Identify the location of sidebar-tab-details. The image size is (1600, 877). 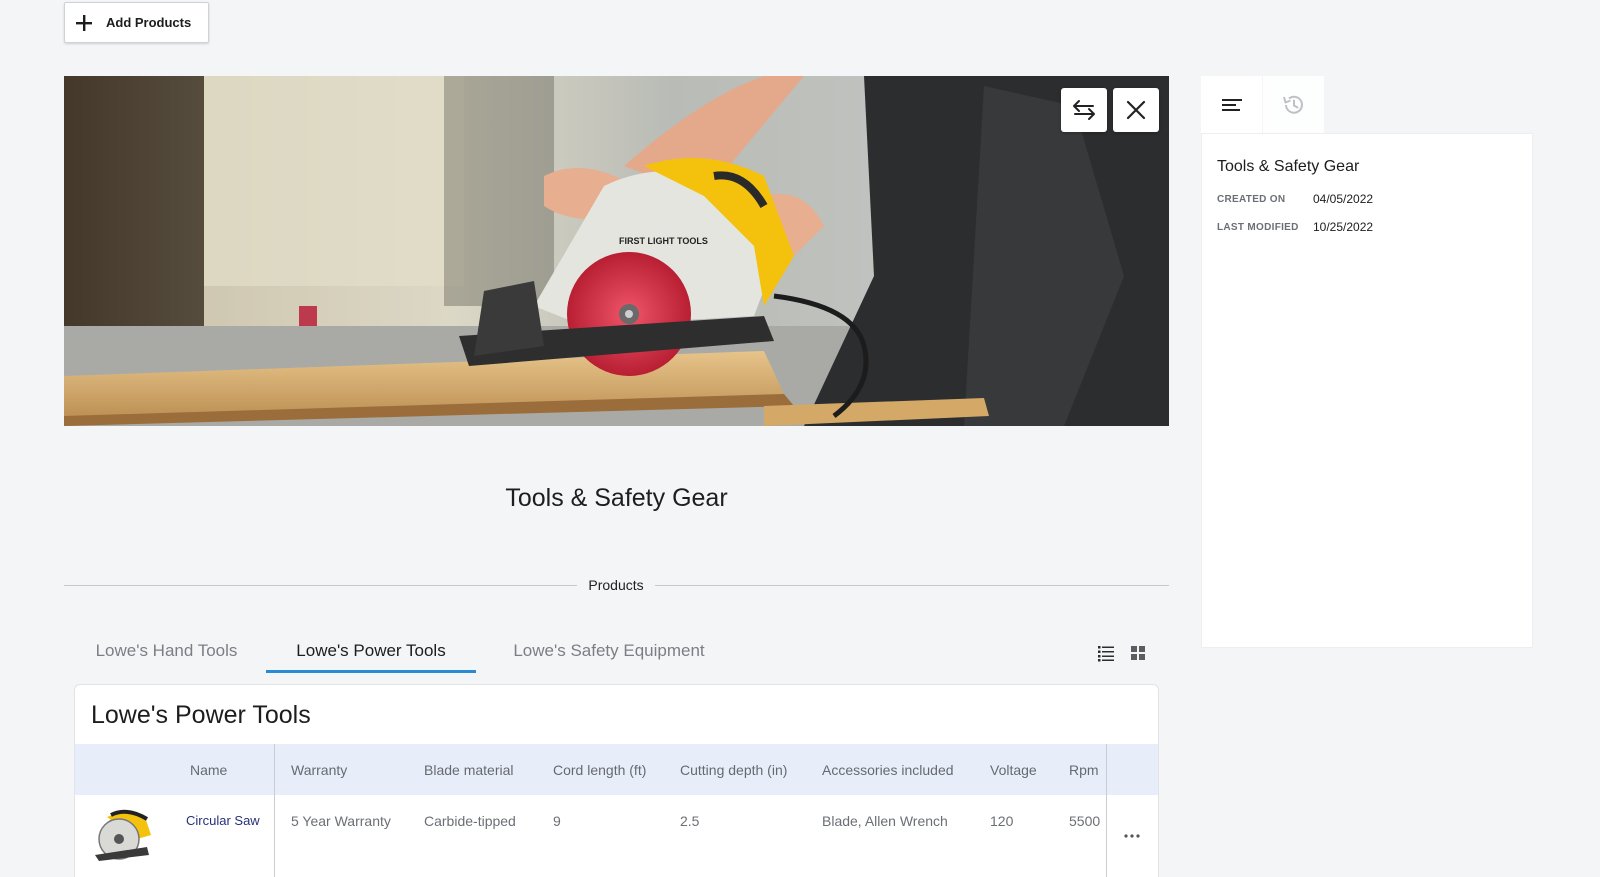
(1231, 104).